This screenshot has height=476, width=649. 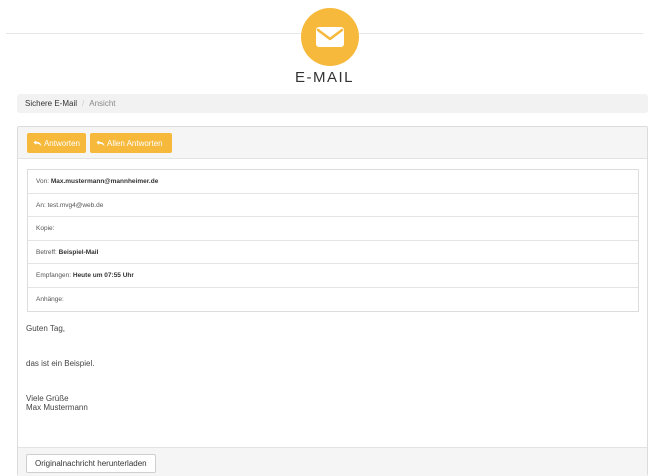 I want to click on breadcrumb-item-sichere-email: Sichere E-Mail, so click(x=51, y=103).